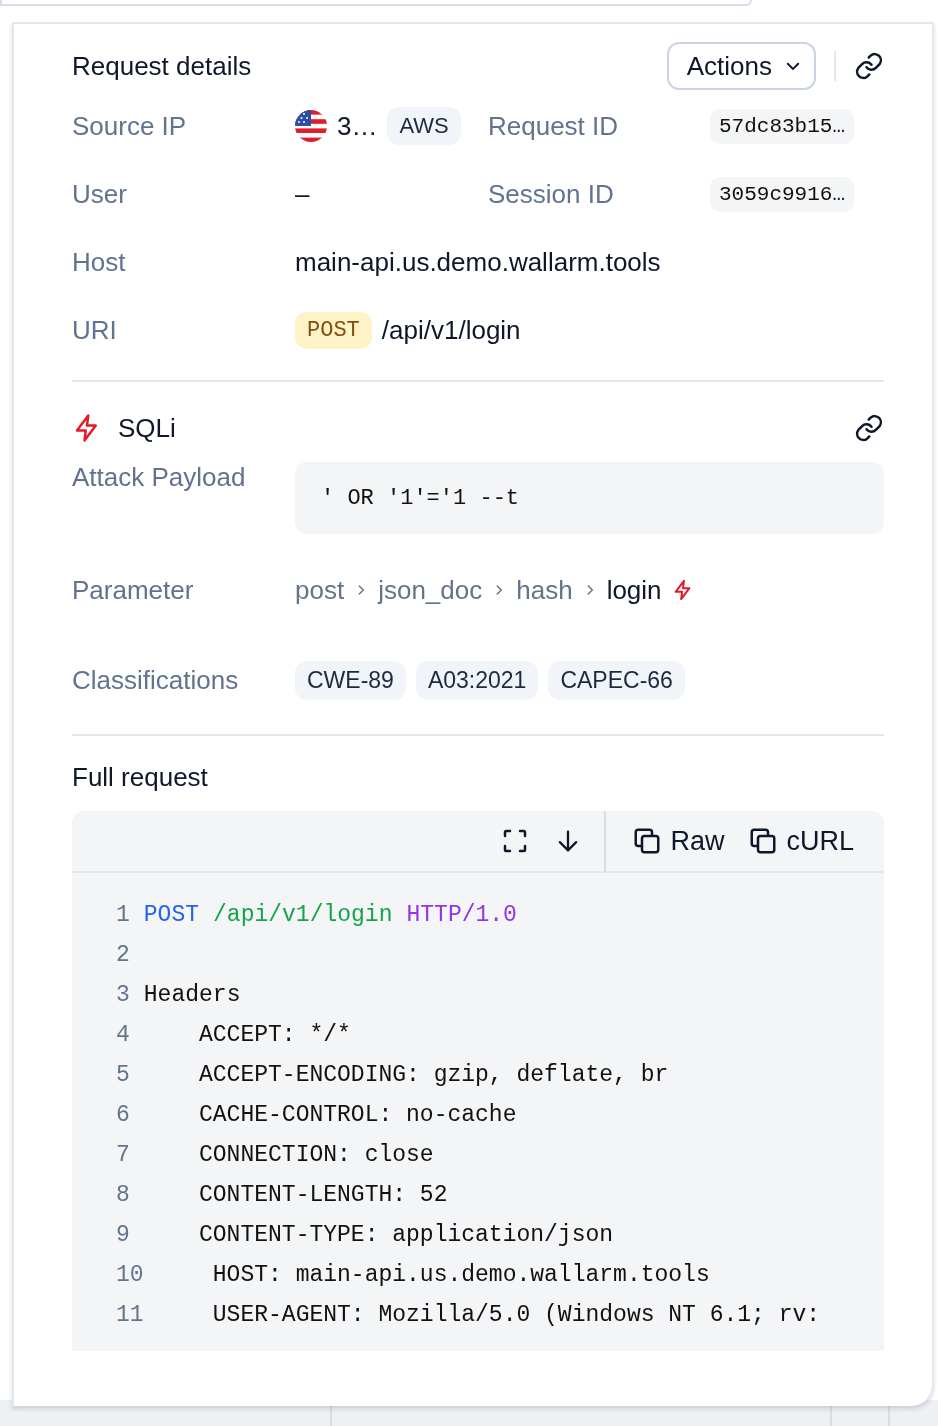  I want to click on line-number: 1, so click(123, 915).